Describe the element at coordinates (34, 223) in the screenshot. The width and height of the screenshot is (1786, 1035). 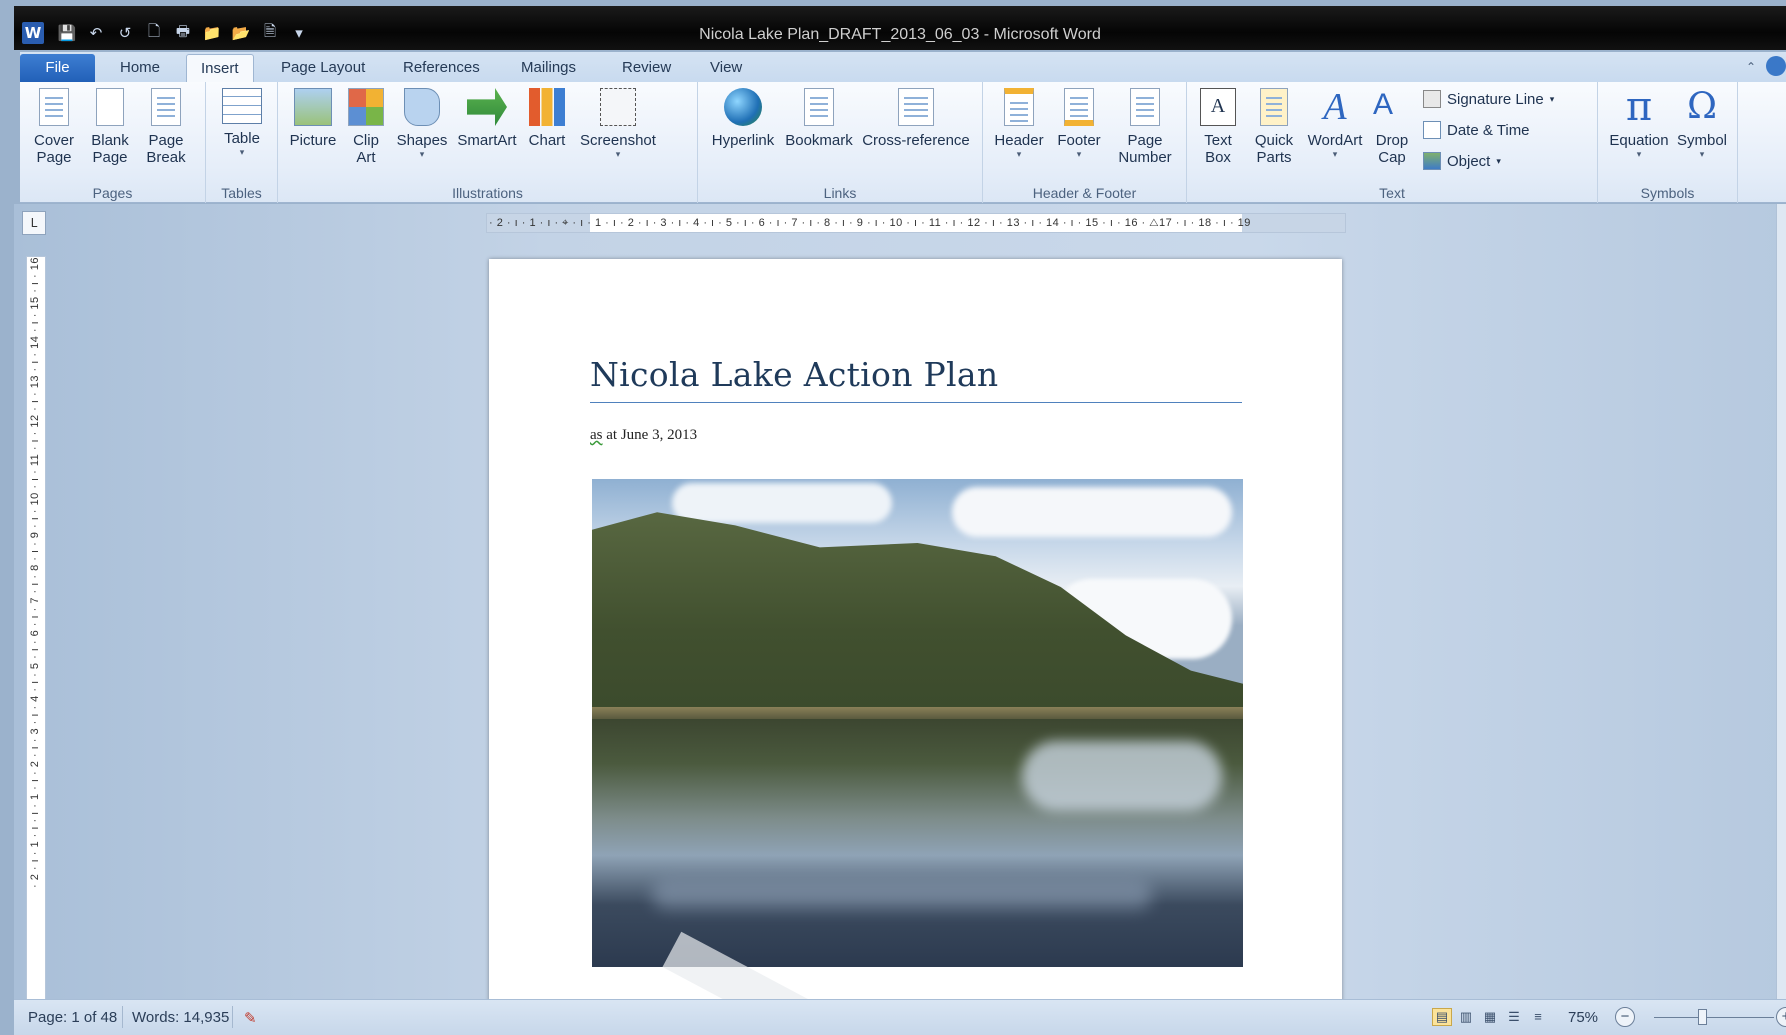
I see `tab-selector: L` at that location.